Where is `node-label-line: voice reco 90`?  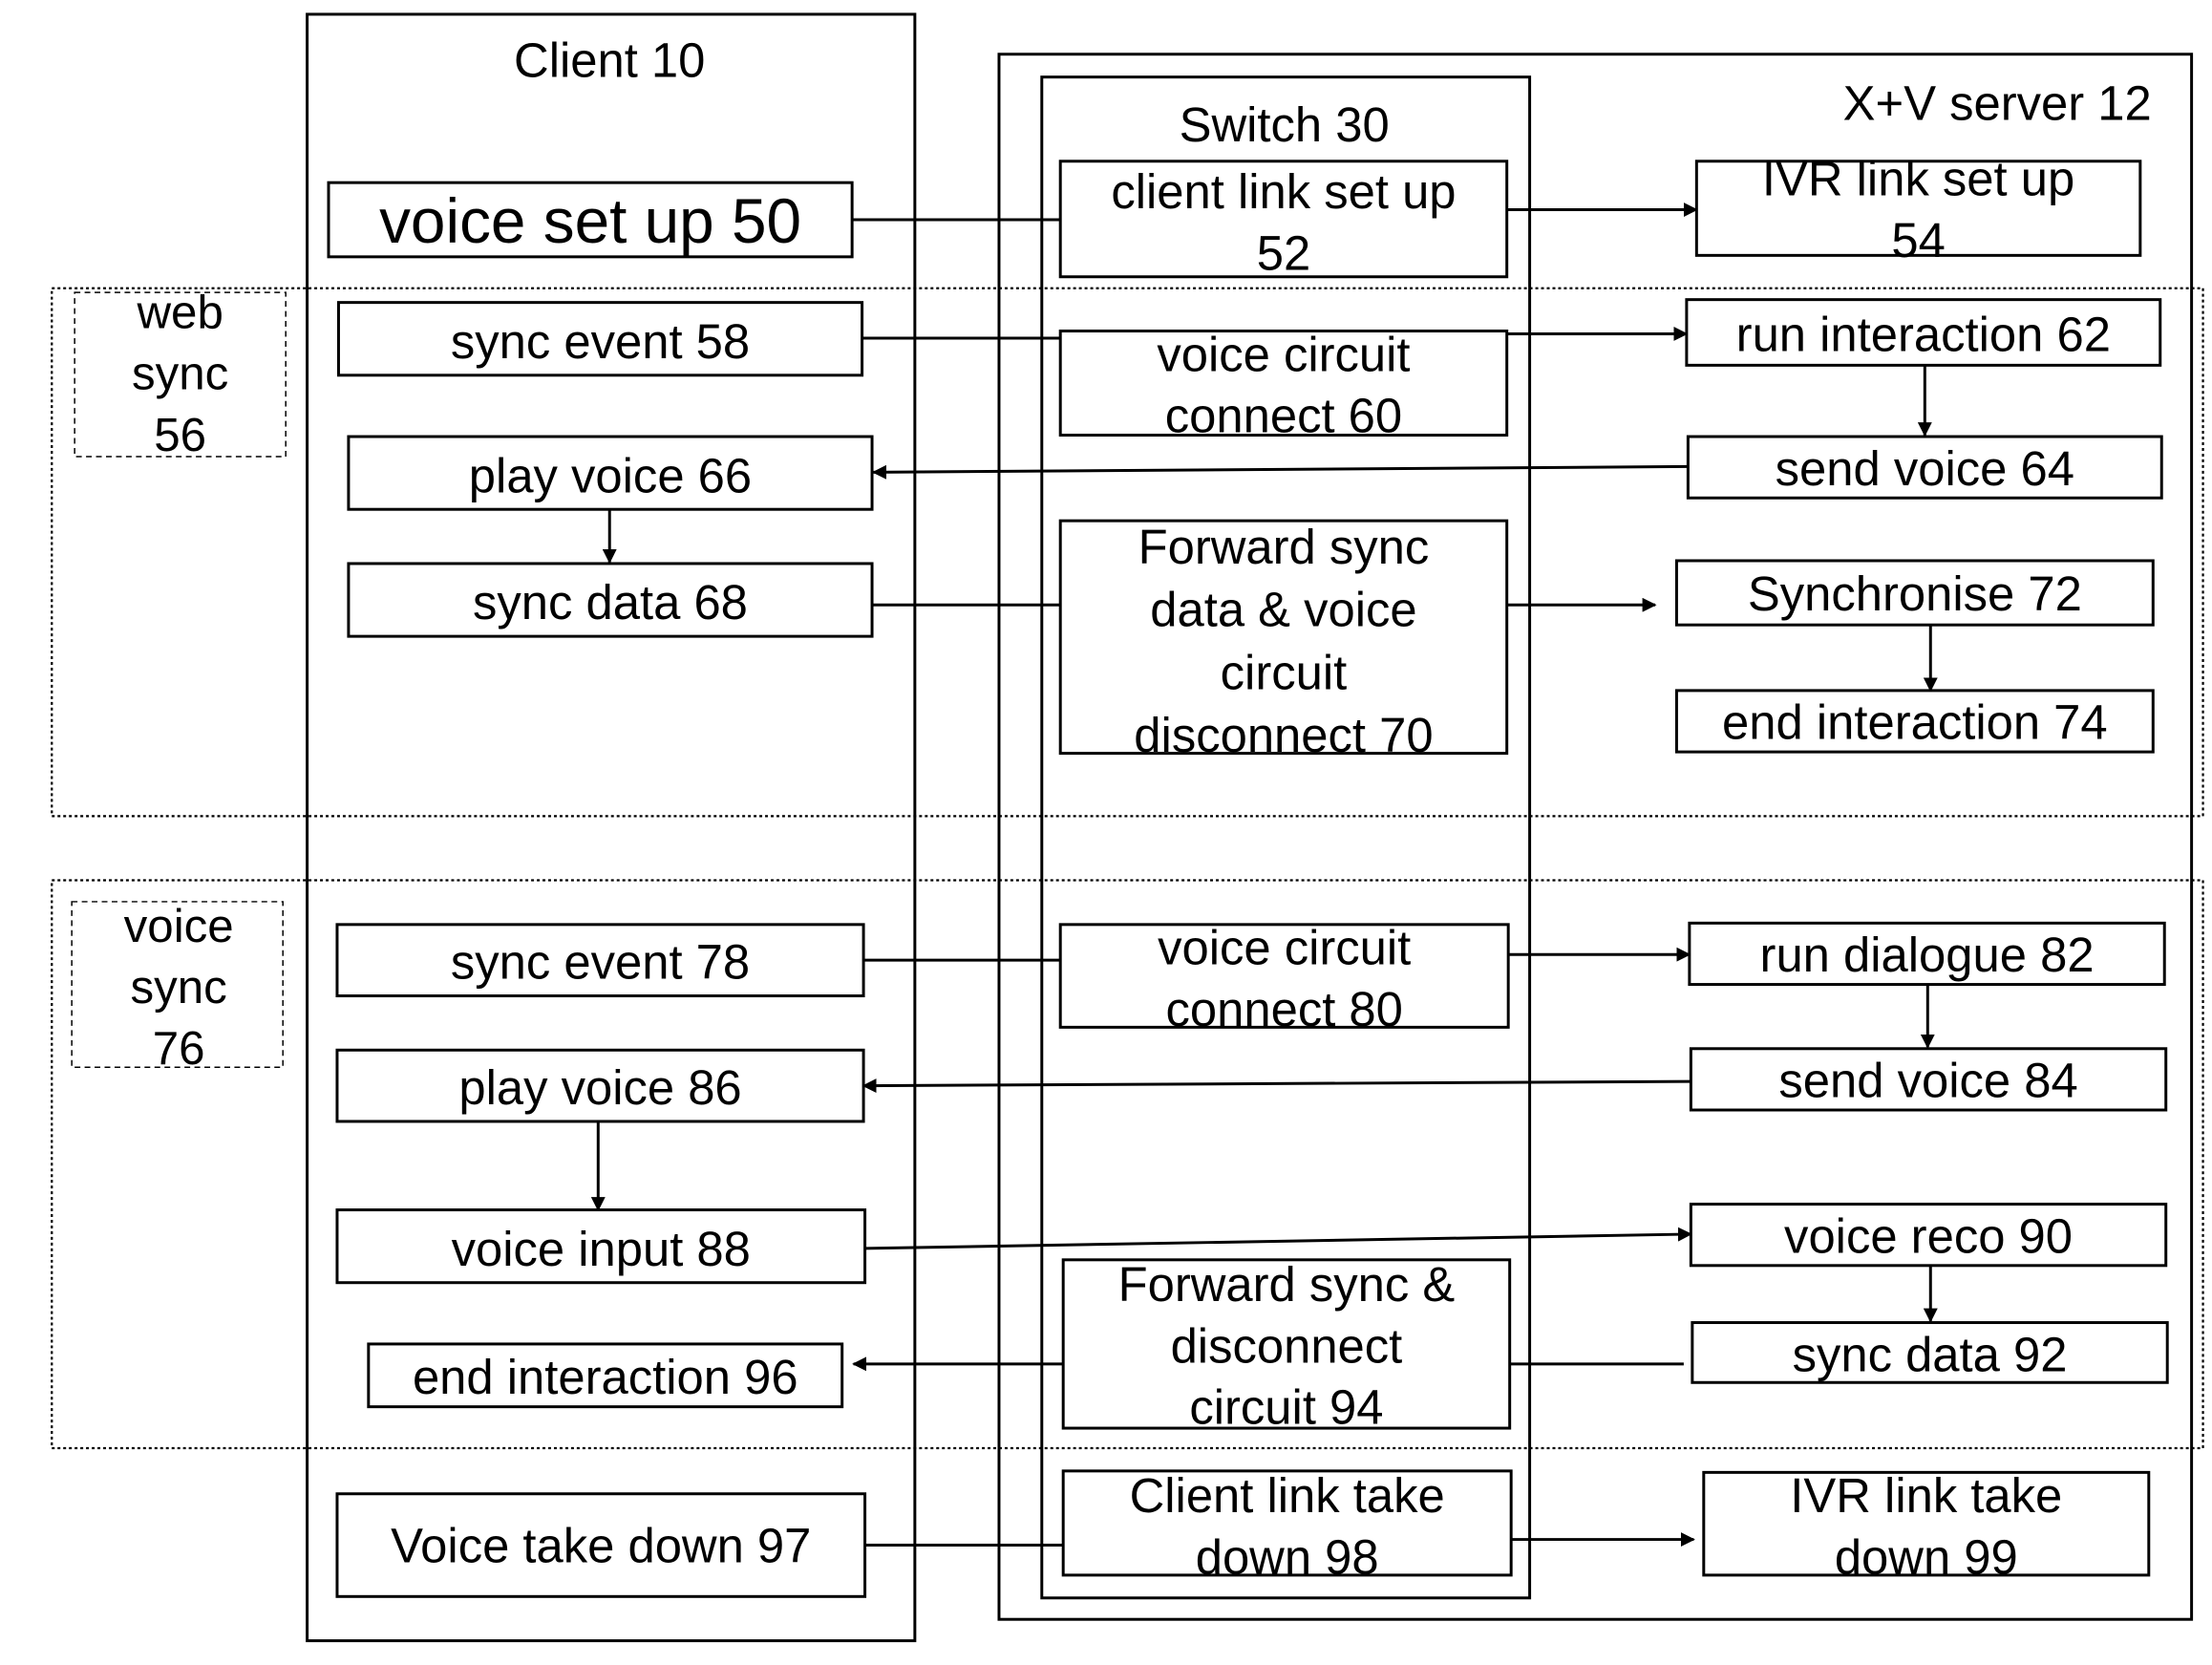 node-label-line: voice reco 90 is located at coordinates (1928, 1235).